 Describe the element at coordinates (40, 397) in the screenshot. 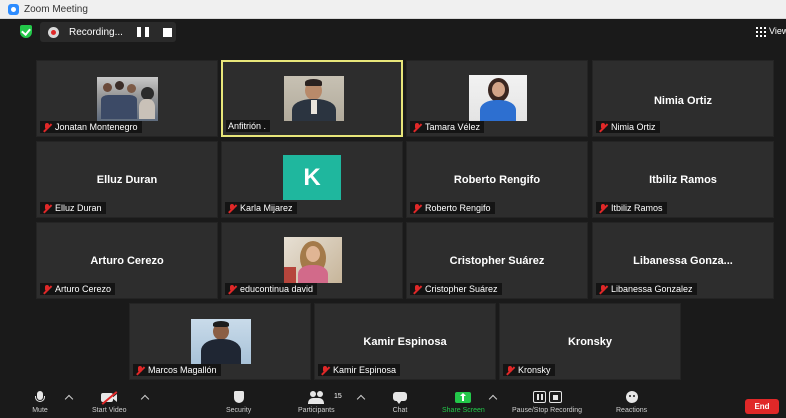

I see `microphone-icon` at that location.